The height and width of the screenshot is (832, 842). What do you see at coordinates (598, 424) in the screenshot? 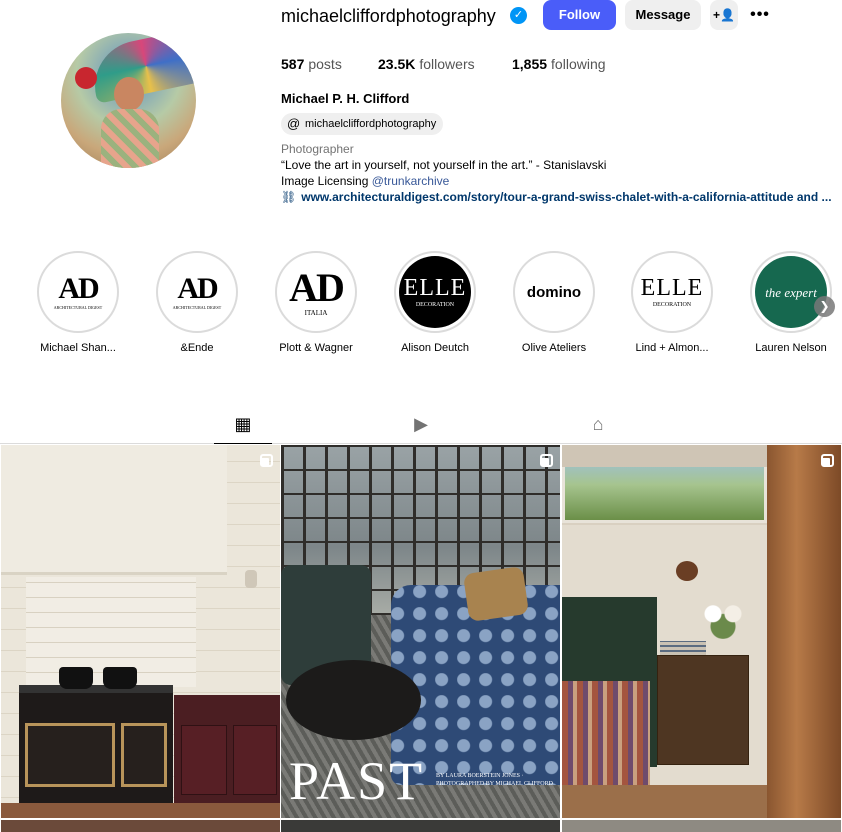
I see `tagged-icon: ⌂` at bounding box center [598, 424].